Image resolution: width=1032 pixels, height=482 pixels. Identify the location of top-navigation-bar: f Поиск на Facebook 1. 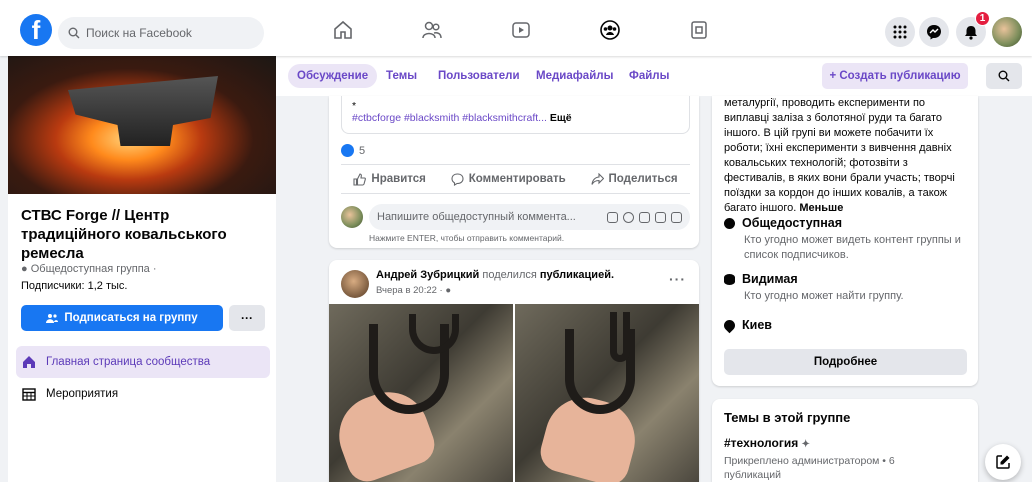
(516, 28).